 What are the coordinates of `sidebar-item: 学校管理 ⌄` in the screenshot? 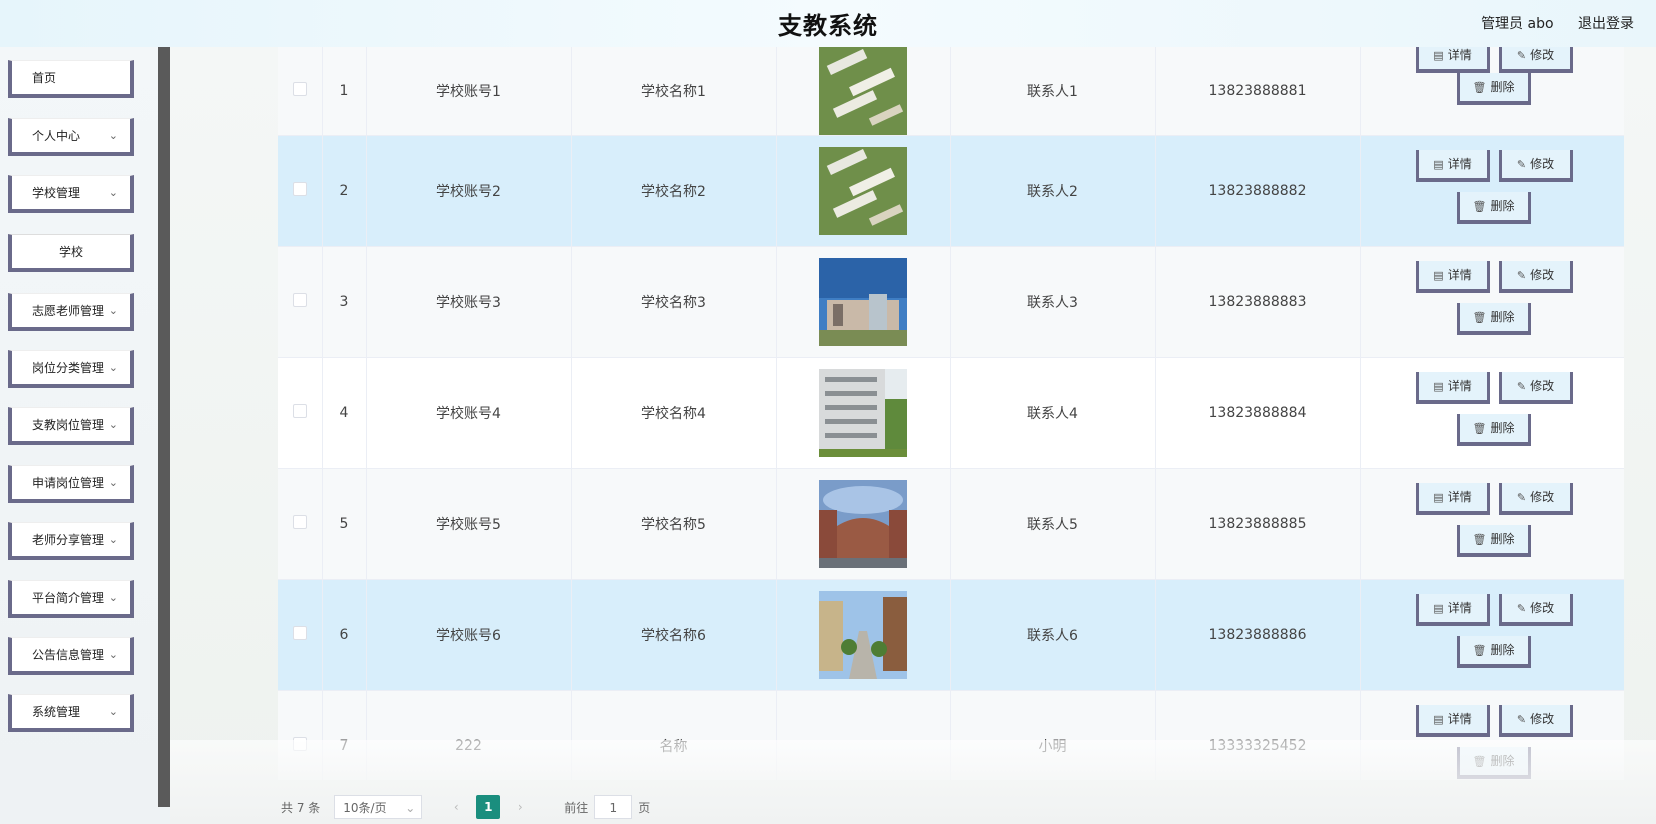 It's located at (71, 194).